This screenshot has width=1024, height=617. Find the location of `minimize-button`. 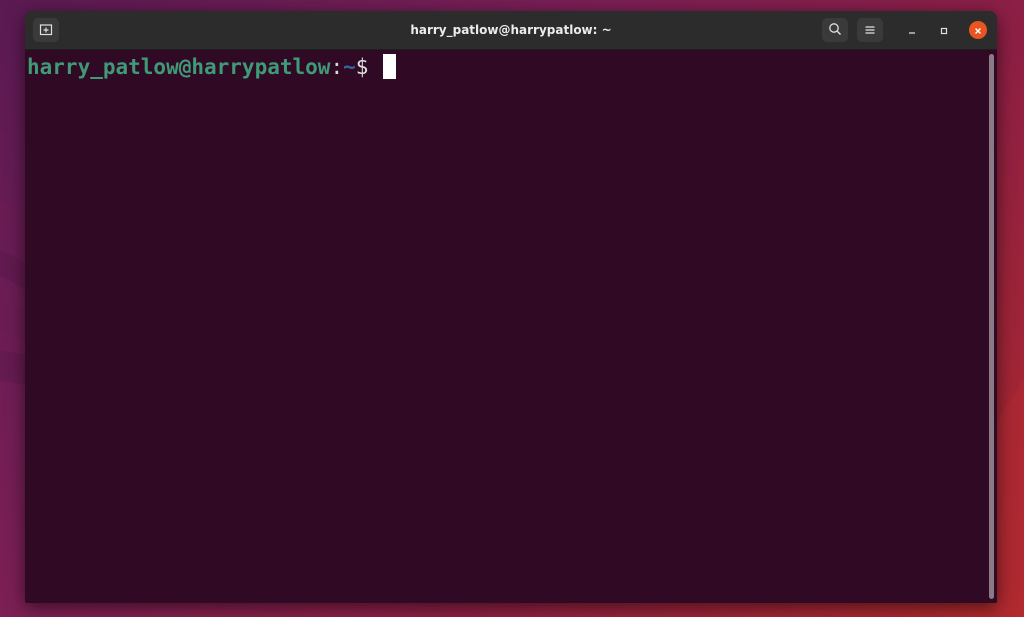

minimize-button is located at coordinates (912, 30).